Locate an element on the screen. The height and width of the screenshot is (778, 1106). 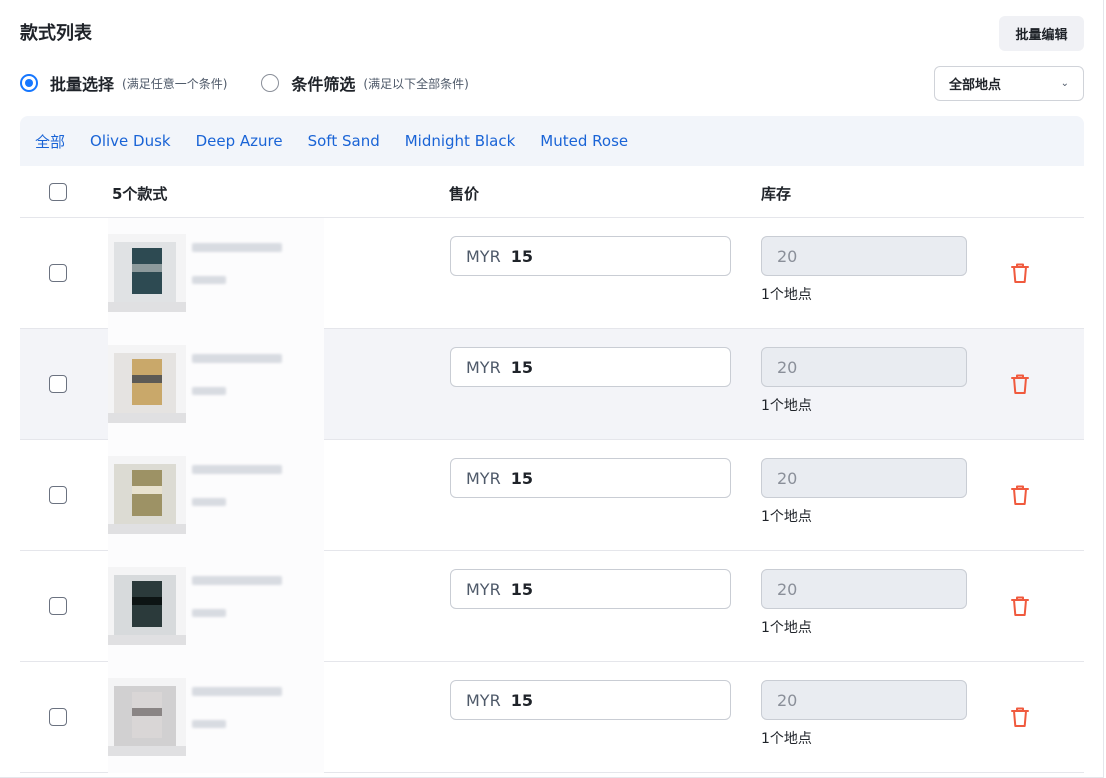
mode-hint: (满足以下全部条件) is located at coordinates (416, 83).